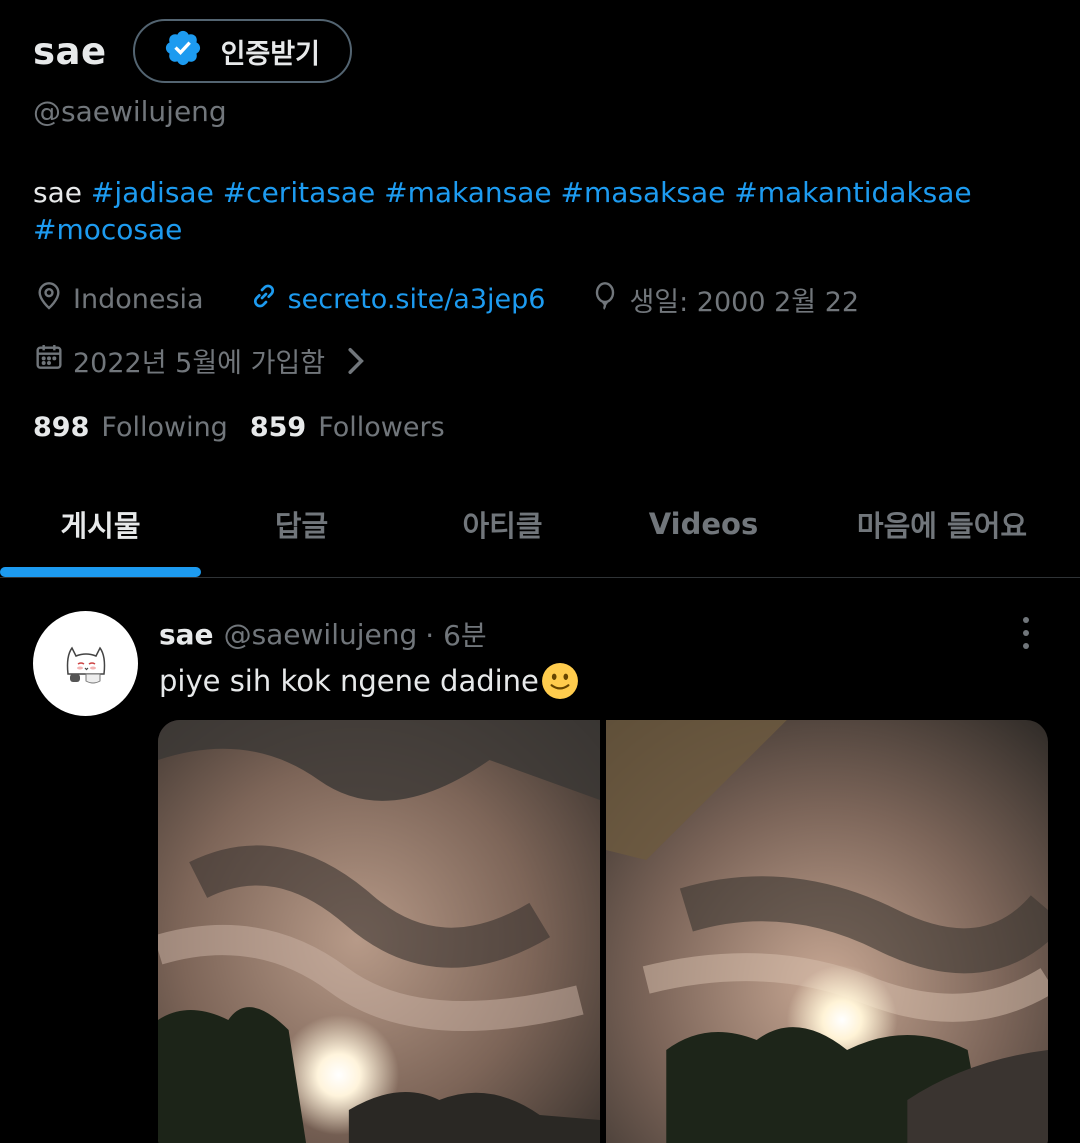 This screenshot has height=1143, width=1080. I want to click on bio-hashtag: #makansae, so click(468, 192).